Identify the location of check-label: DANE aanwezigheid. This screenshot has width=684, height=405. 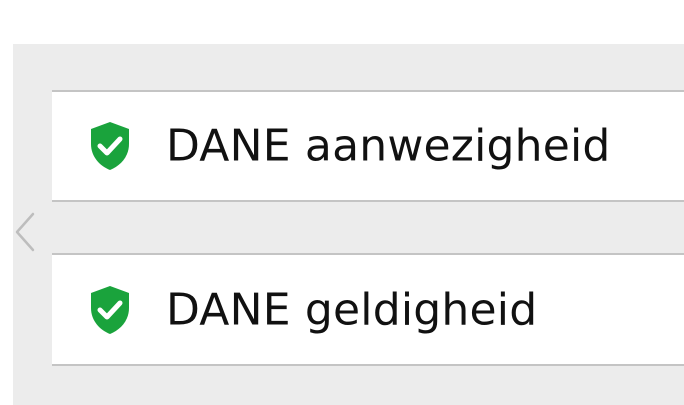
(388, 146).